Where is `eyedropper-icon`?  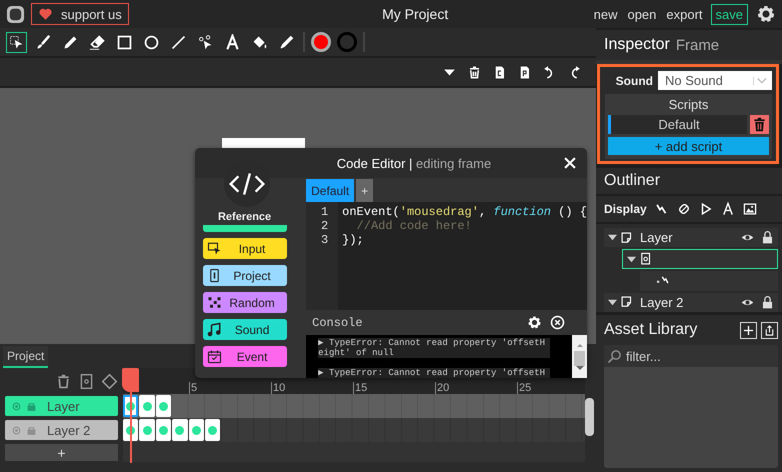 eyedropper-icon is located at coordinates (286, 42).